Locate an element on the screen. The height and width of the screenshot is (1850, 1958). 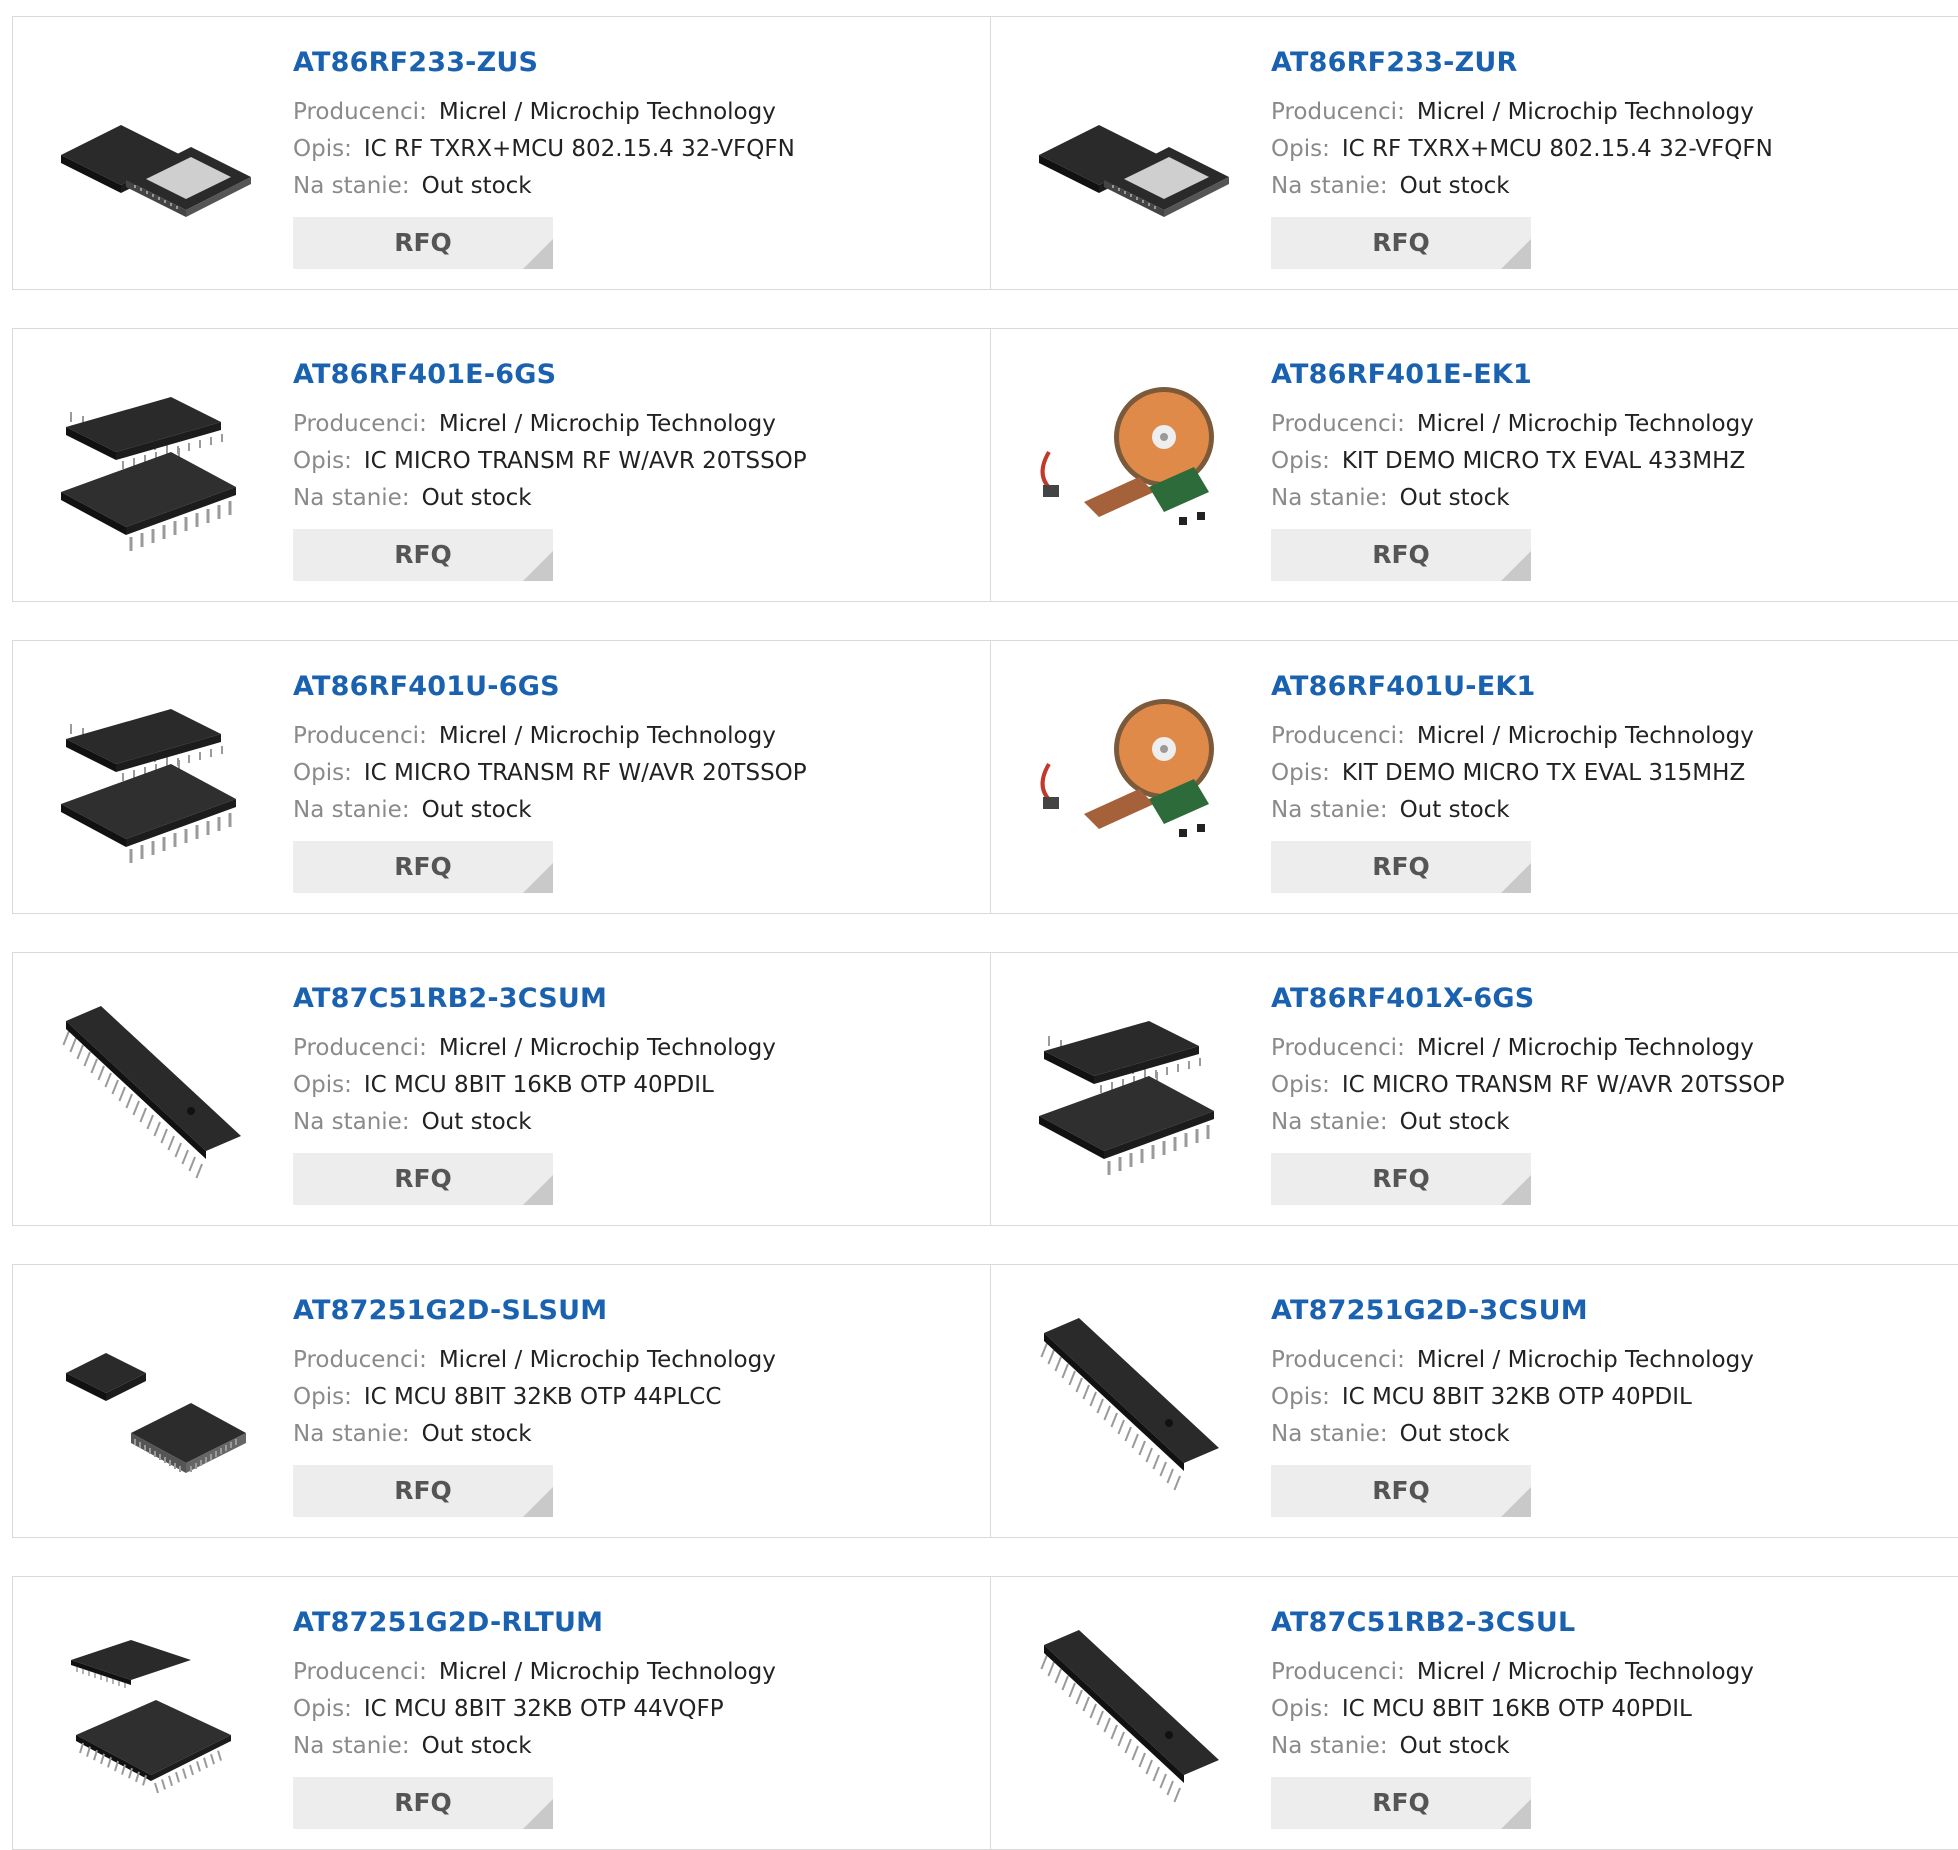
description-value: IC RF TXRX+MCU 802.15.4 32-VFQFN is located at coordinates (1557, 149).